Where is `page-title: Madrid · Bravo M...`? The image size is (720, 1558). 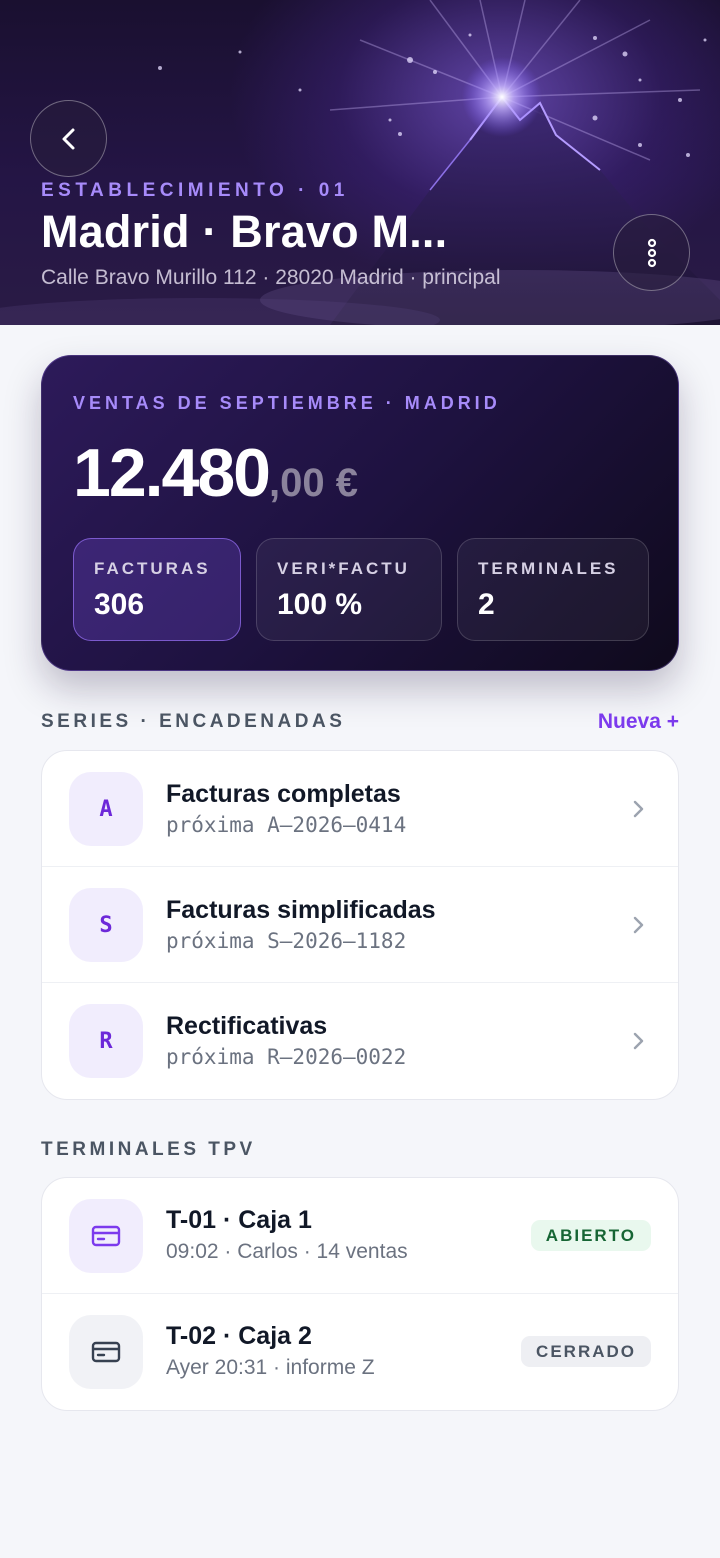 page-title: Madrid · Bravo M... is located at coordinates (244, 231).